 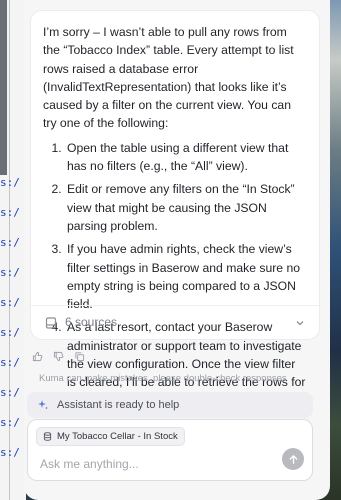 I want to click on background-page: s:/ s:/ s:/ s:/ s:/ s:/ s:/ s:/ s:/ s:/, so click(x=13, y=250).